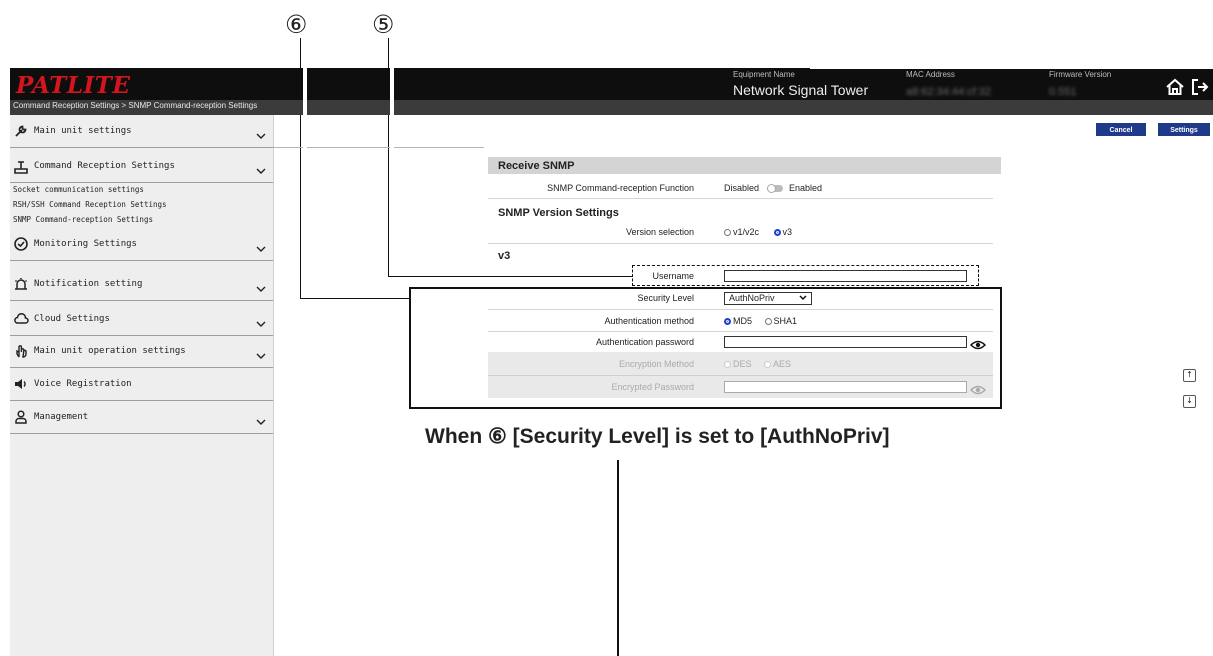 This screenshot has height=656, width=1213. What do you see at coordinates (930, 74) in the screenshot?
I see `mac-address-label: MAC Address` at bounding box center [930, 74].